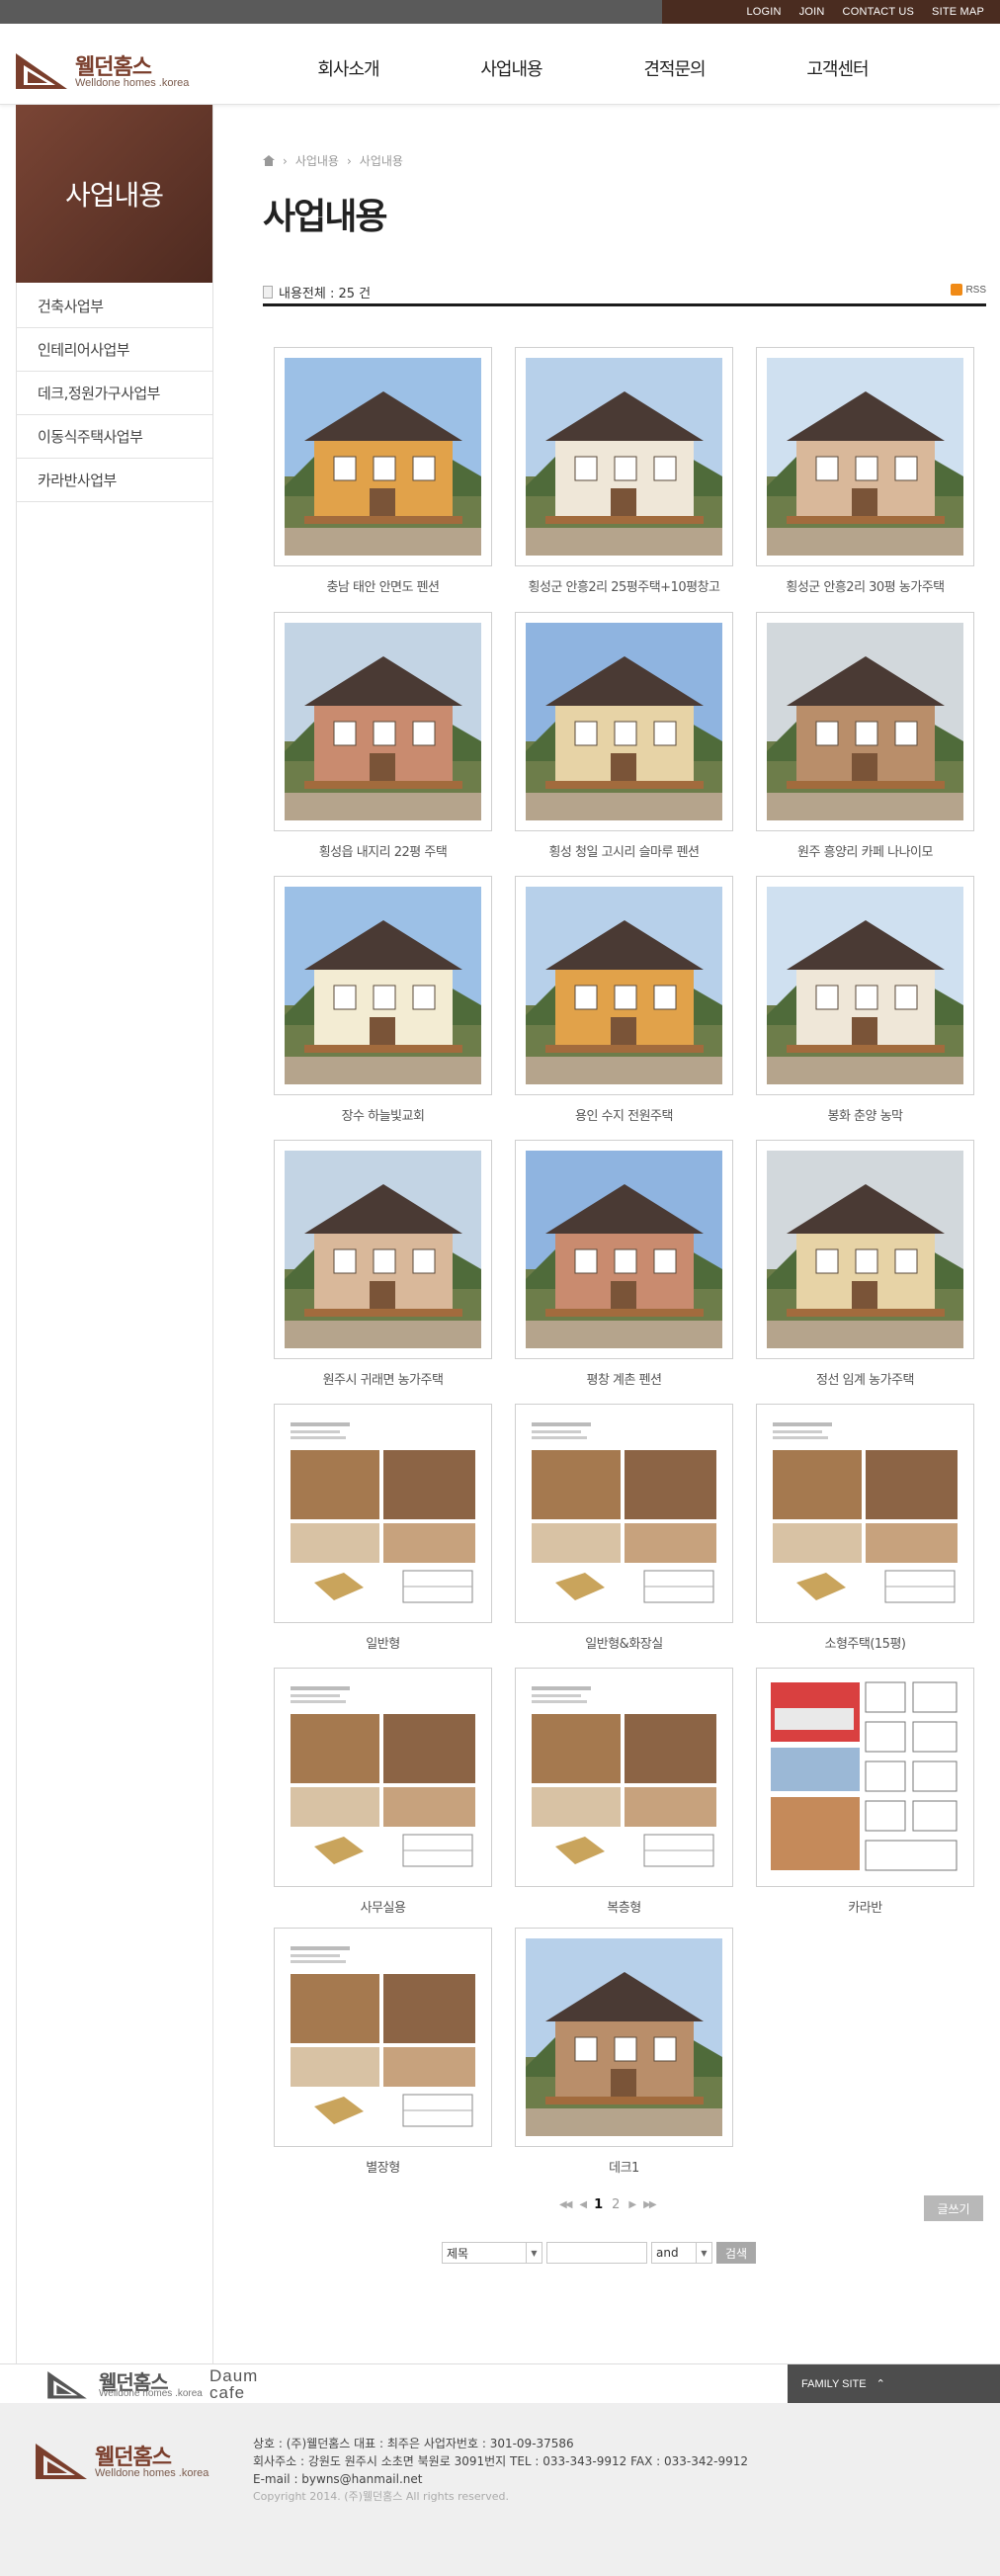 The height and width of the screenshot is (2576, 1000). What do you see at coordinates (269, 160) in the screenshot?
I see `home-icon` at bounding box center [269, 160].